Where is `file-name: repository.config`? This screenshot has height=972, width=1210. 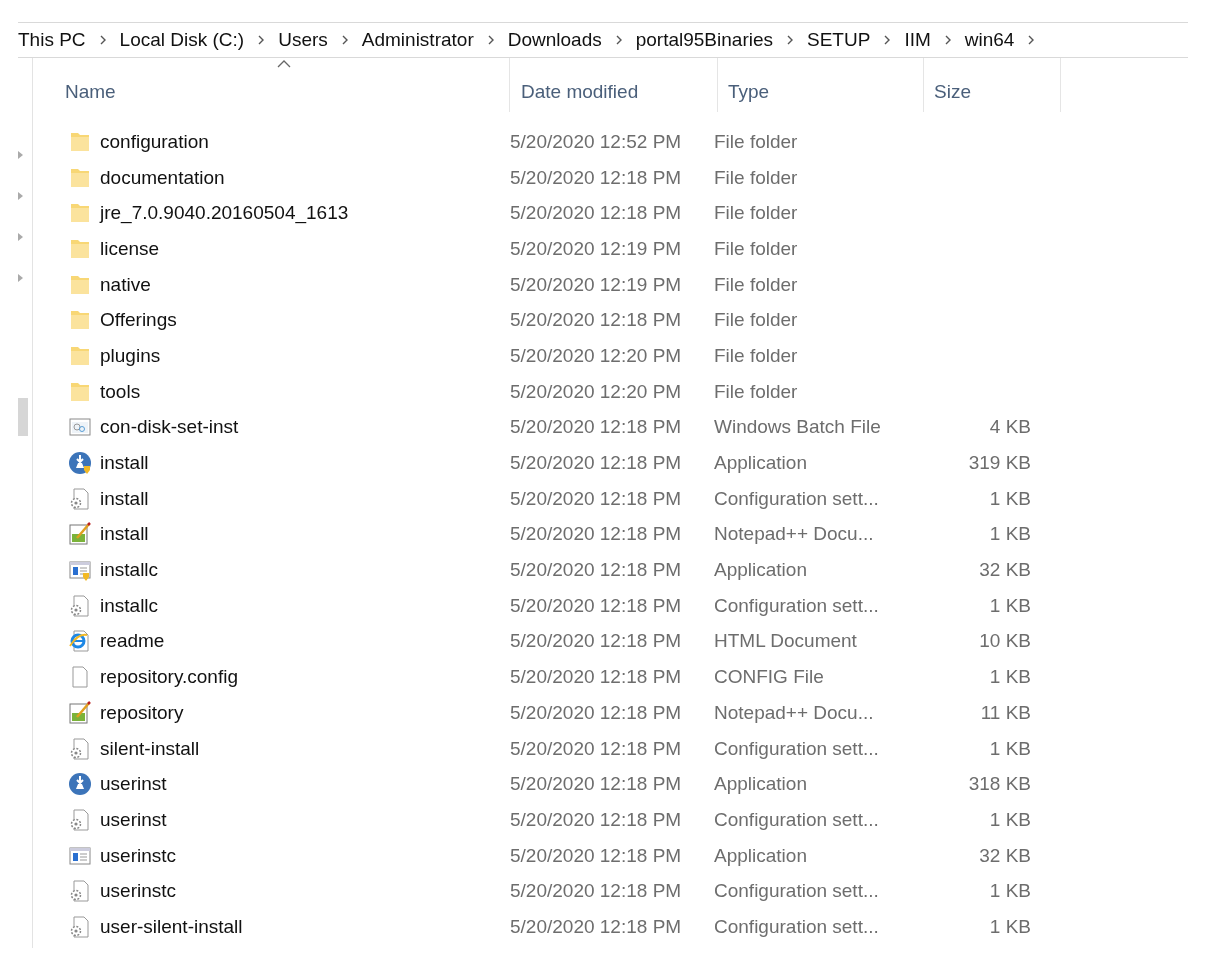
file-name: repository.config is located at coordinates (169, 677).